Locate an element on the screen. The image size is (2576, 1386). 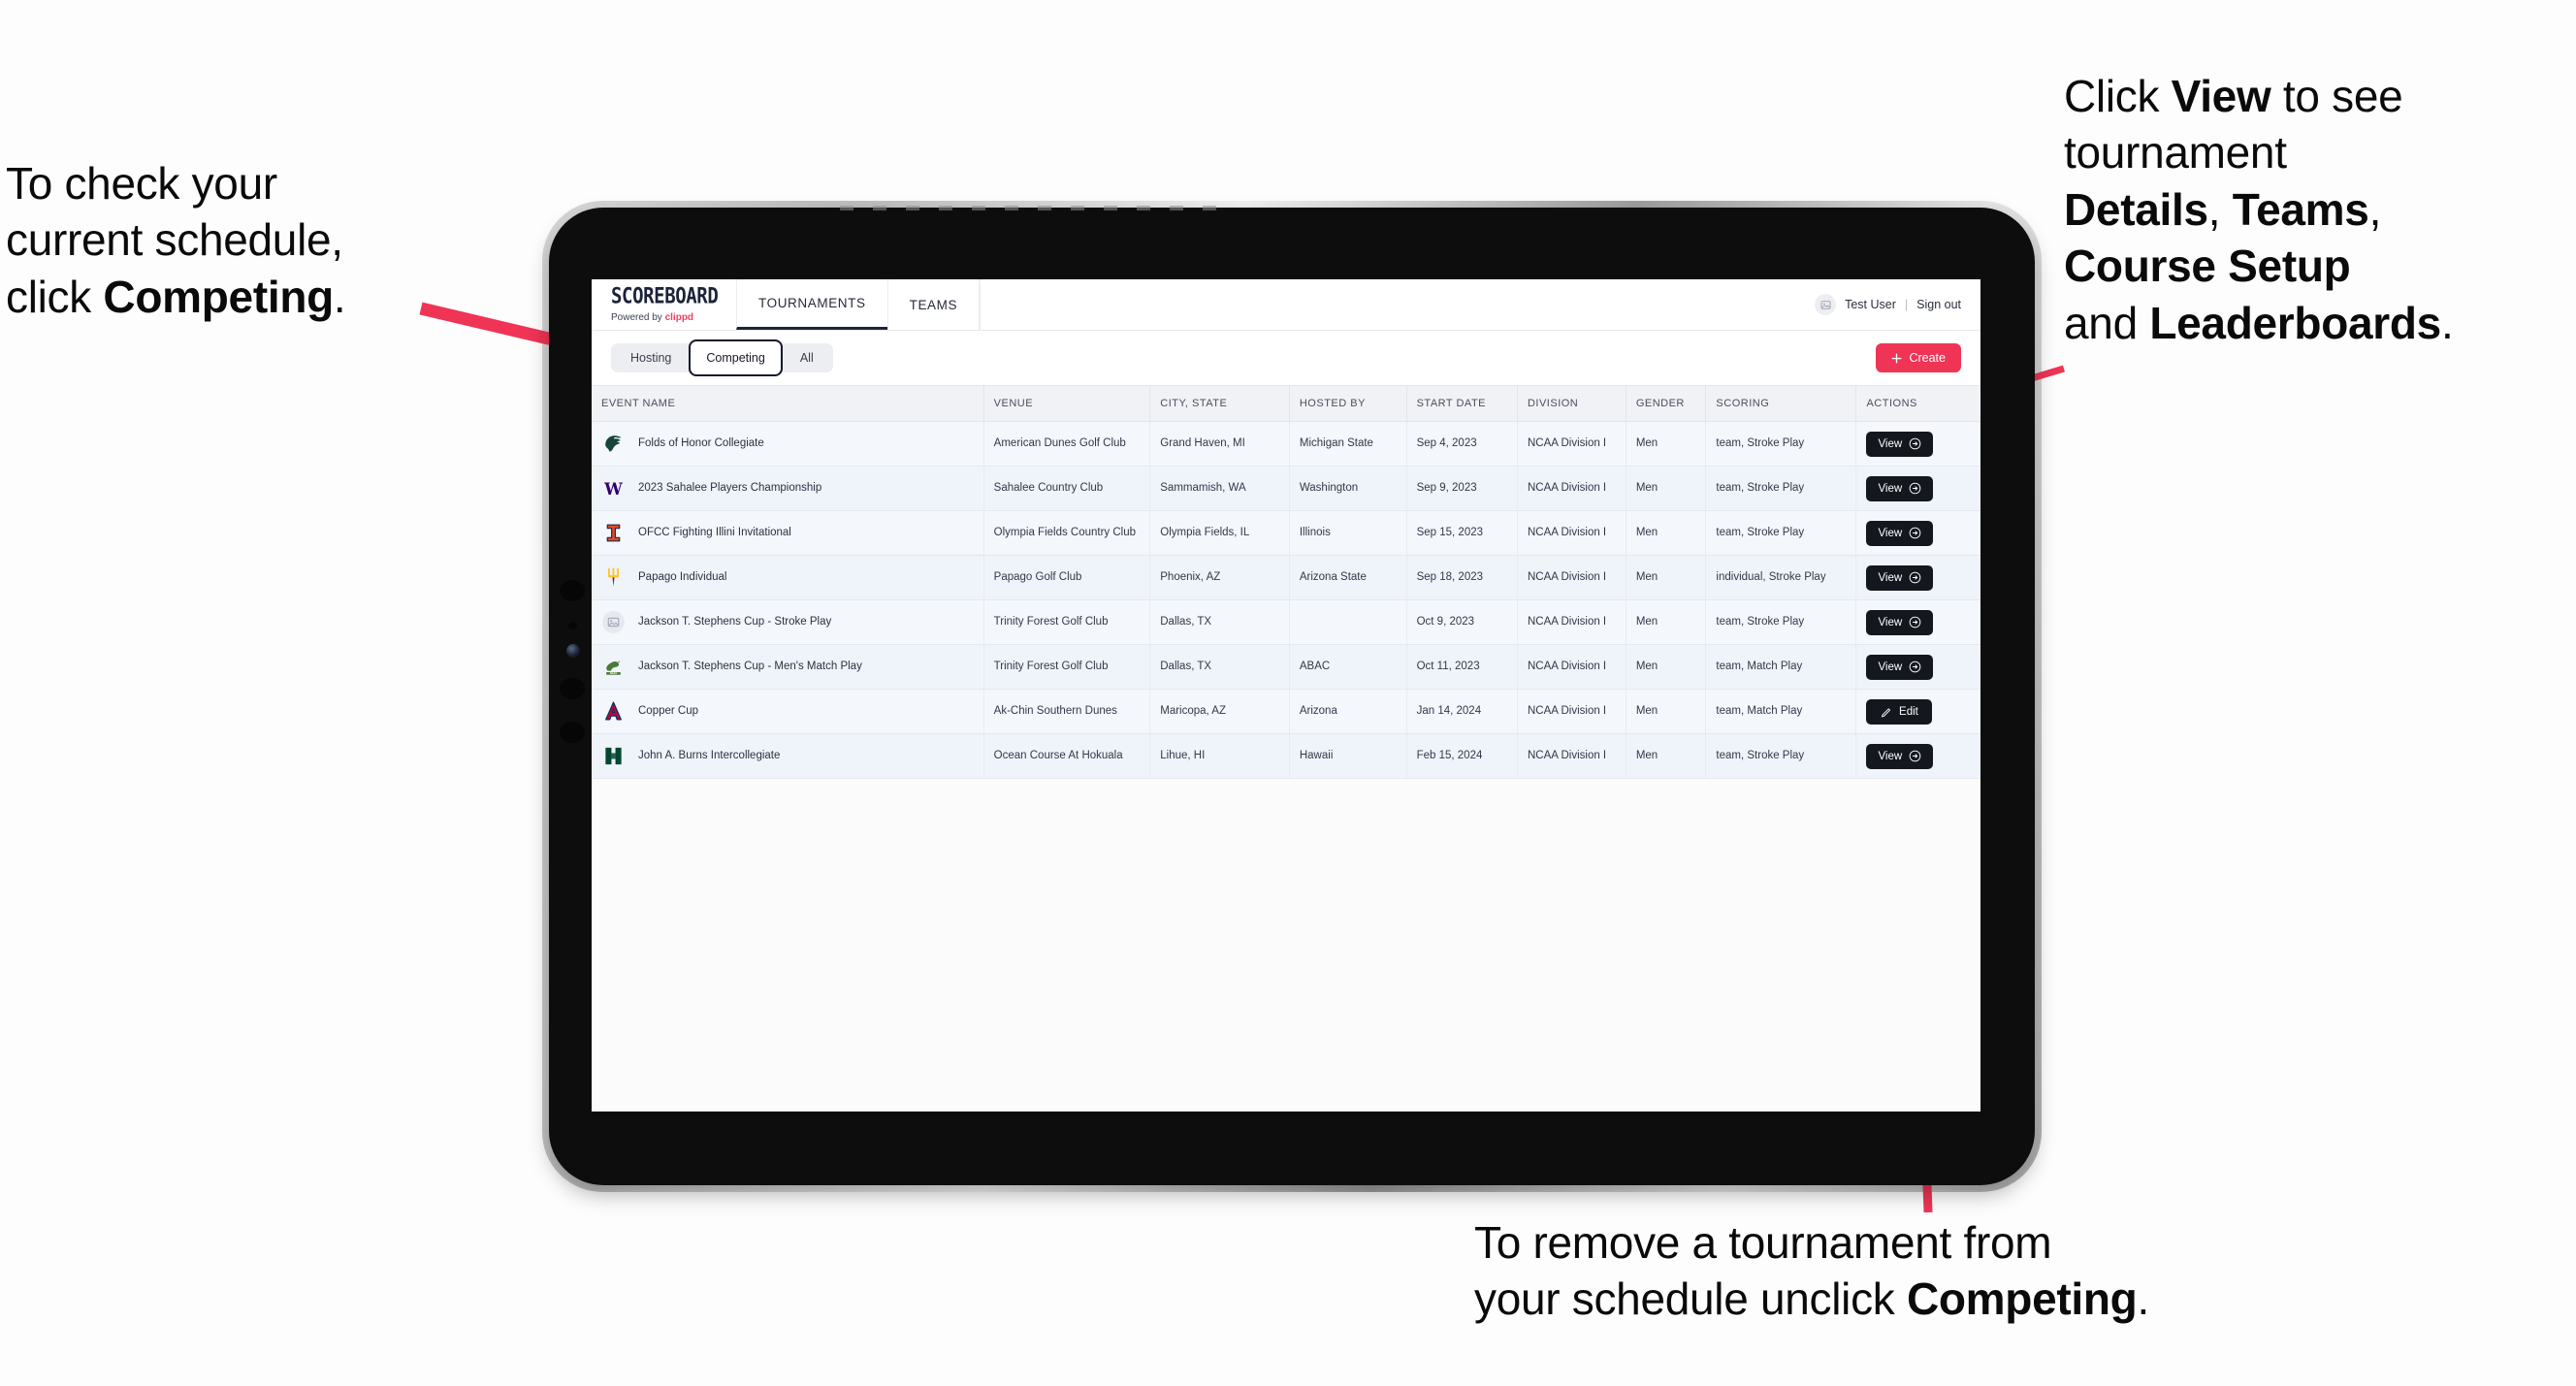
cell-hosted-by is located at coordinates (1348, 622).